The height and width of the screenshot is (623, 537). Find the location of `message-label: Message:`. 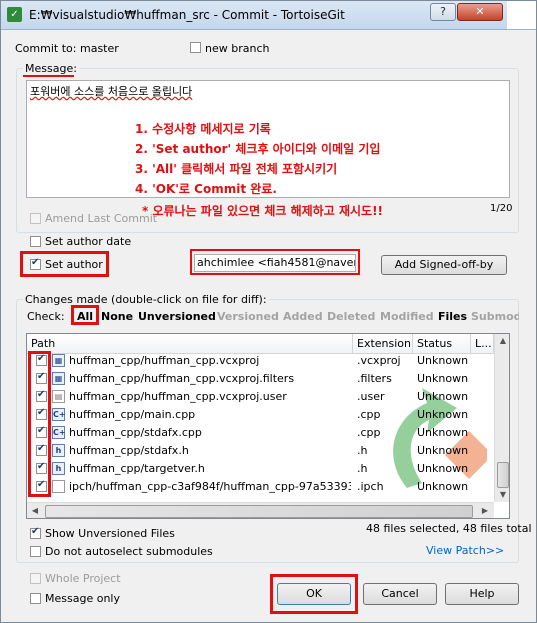

message-label: Message: is located at coordinates (51, 68).